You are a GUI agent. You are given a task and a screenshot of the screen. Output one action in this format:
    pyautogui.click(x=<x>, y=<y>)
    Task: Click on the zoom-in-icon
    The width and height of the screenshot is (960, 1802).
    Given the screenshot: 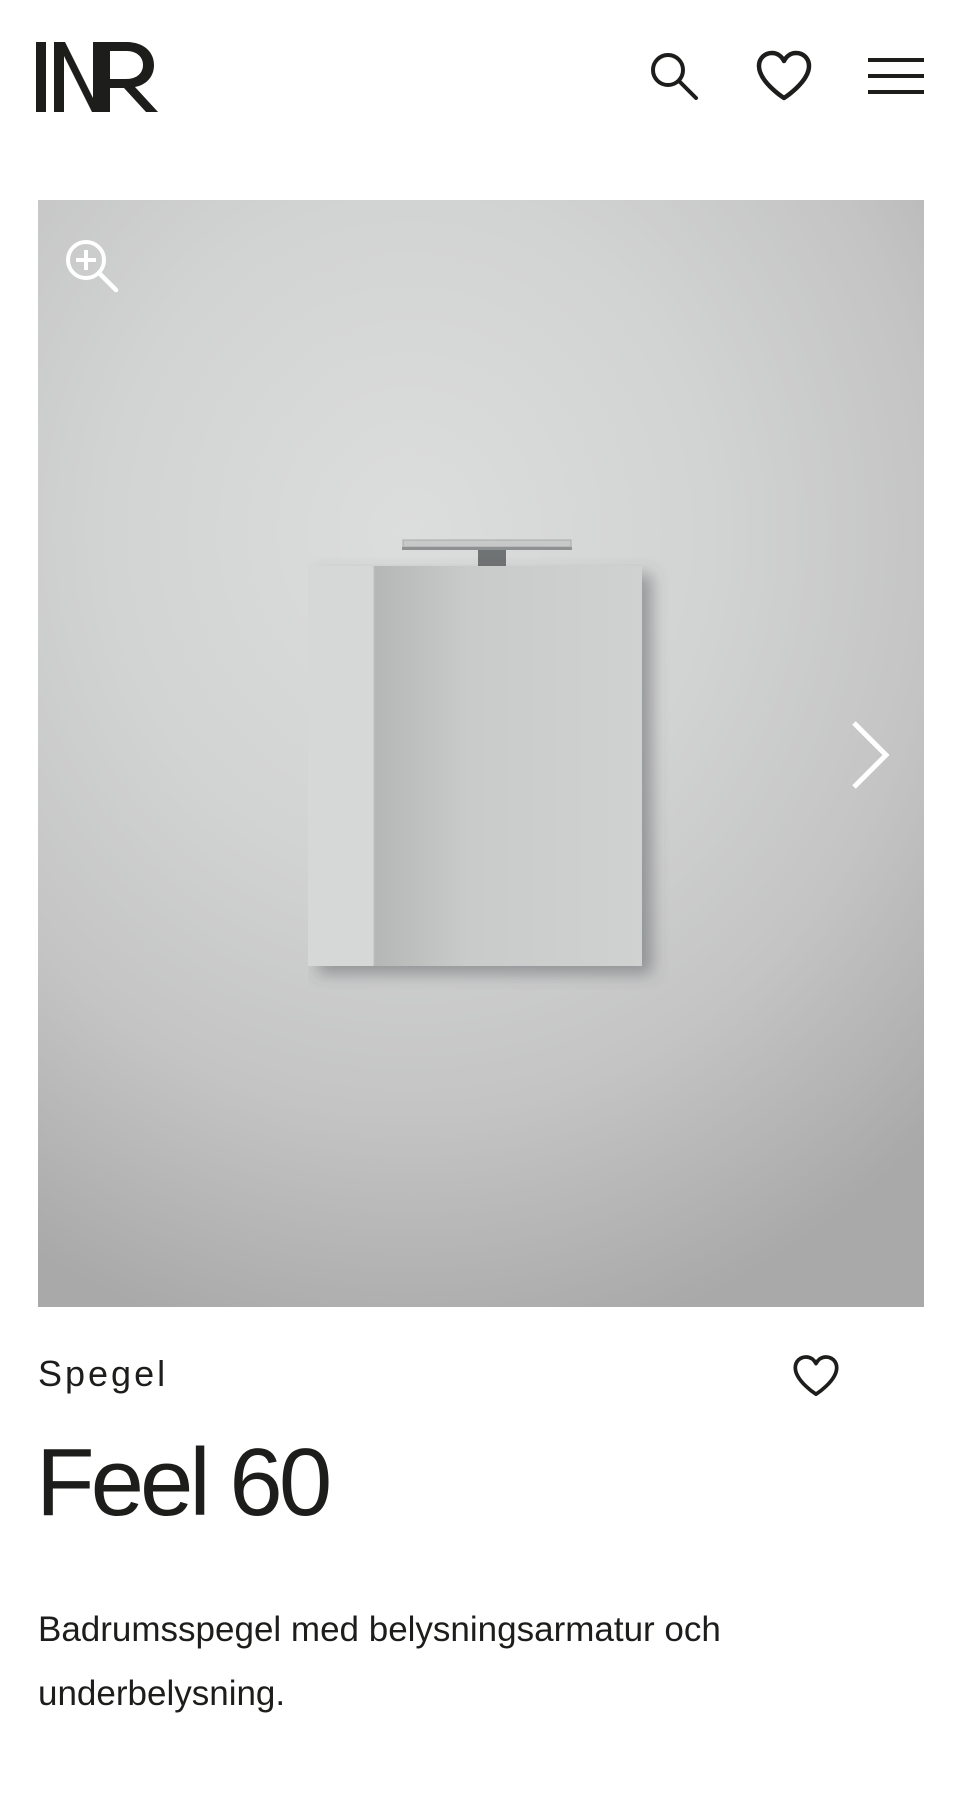 What is the action you would take?
    pyautogui.click(x=92, y=266)
    